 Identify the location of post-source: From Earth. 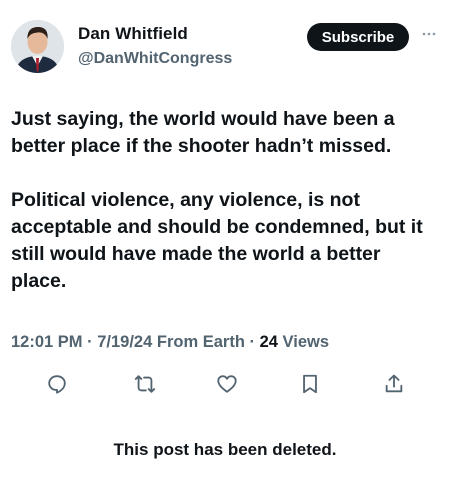
(200, 342).